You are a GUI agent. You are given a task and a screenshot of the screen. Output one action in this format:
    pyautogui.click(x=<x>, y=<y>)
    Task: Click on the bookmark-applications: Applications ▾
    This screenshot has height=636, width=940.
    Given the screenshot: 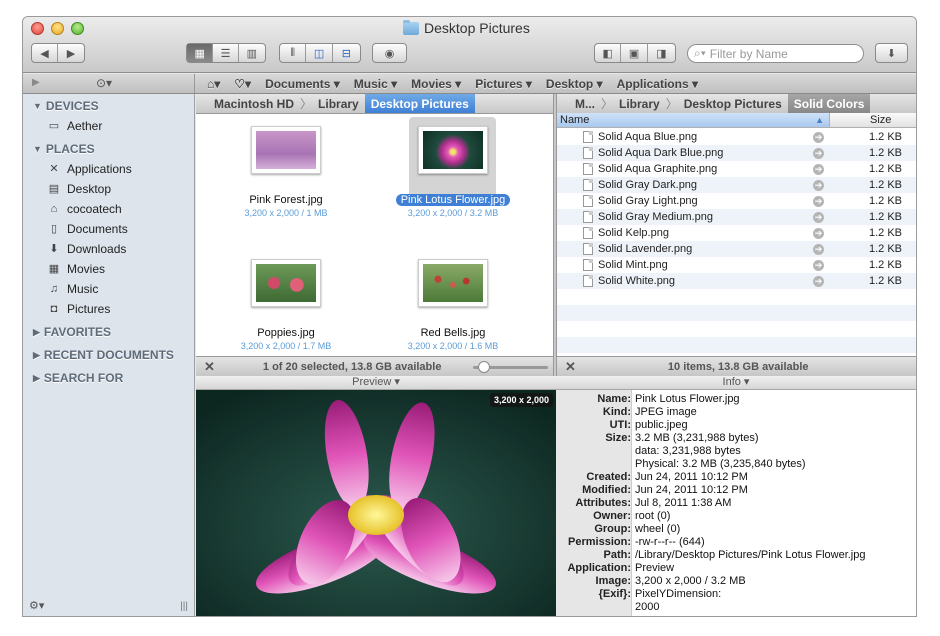 What is the action you would take?
    pyautogui.click(x=657, y=84)
    